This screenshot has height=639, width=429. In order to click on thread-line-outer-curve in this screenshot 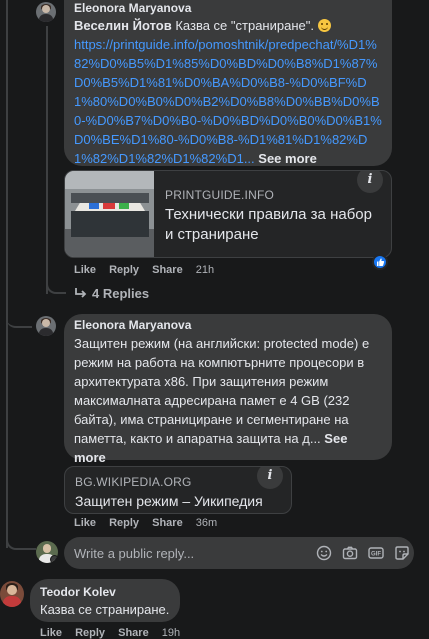, I will do `click(21, 542)`.